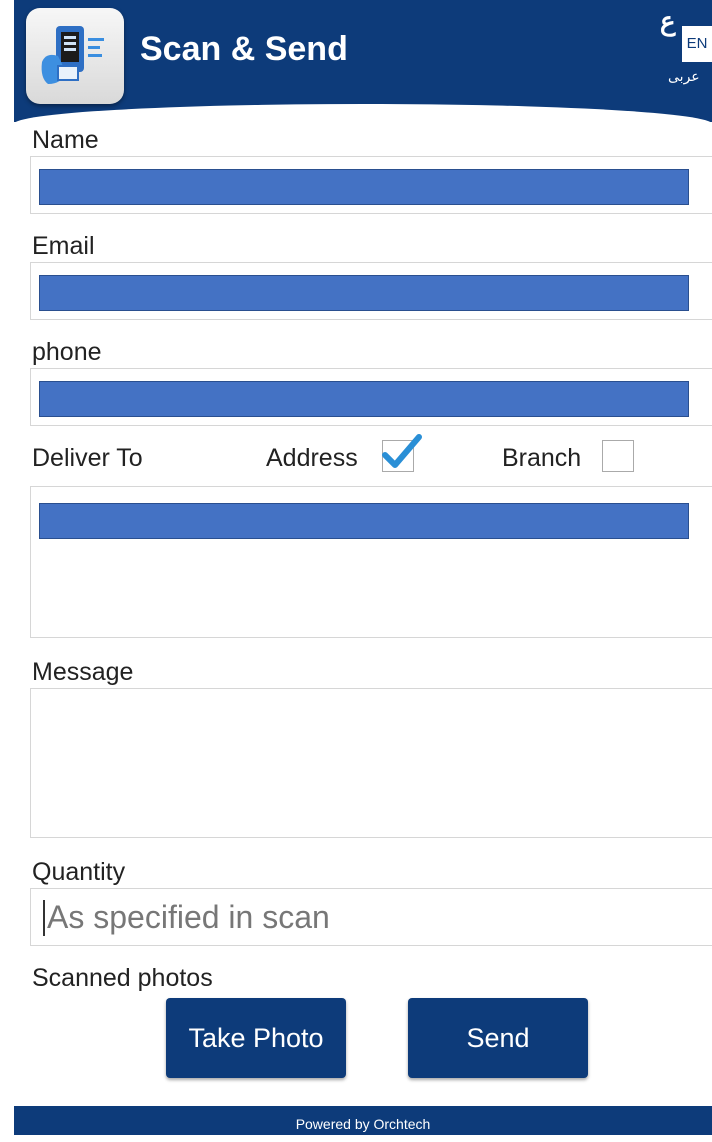  I want to click on address-checkbox, so click(402, 453).